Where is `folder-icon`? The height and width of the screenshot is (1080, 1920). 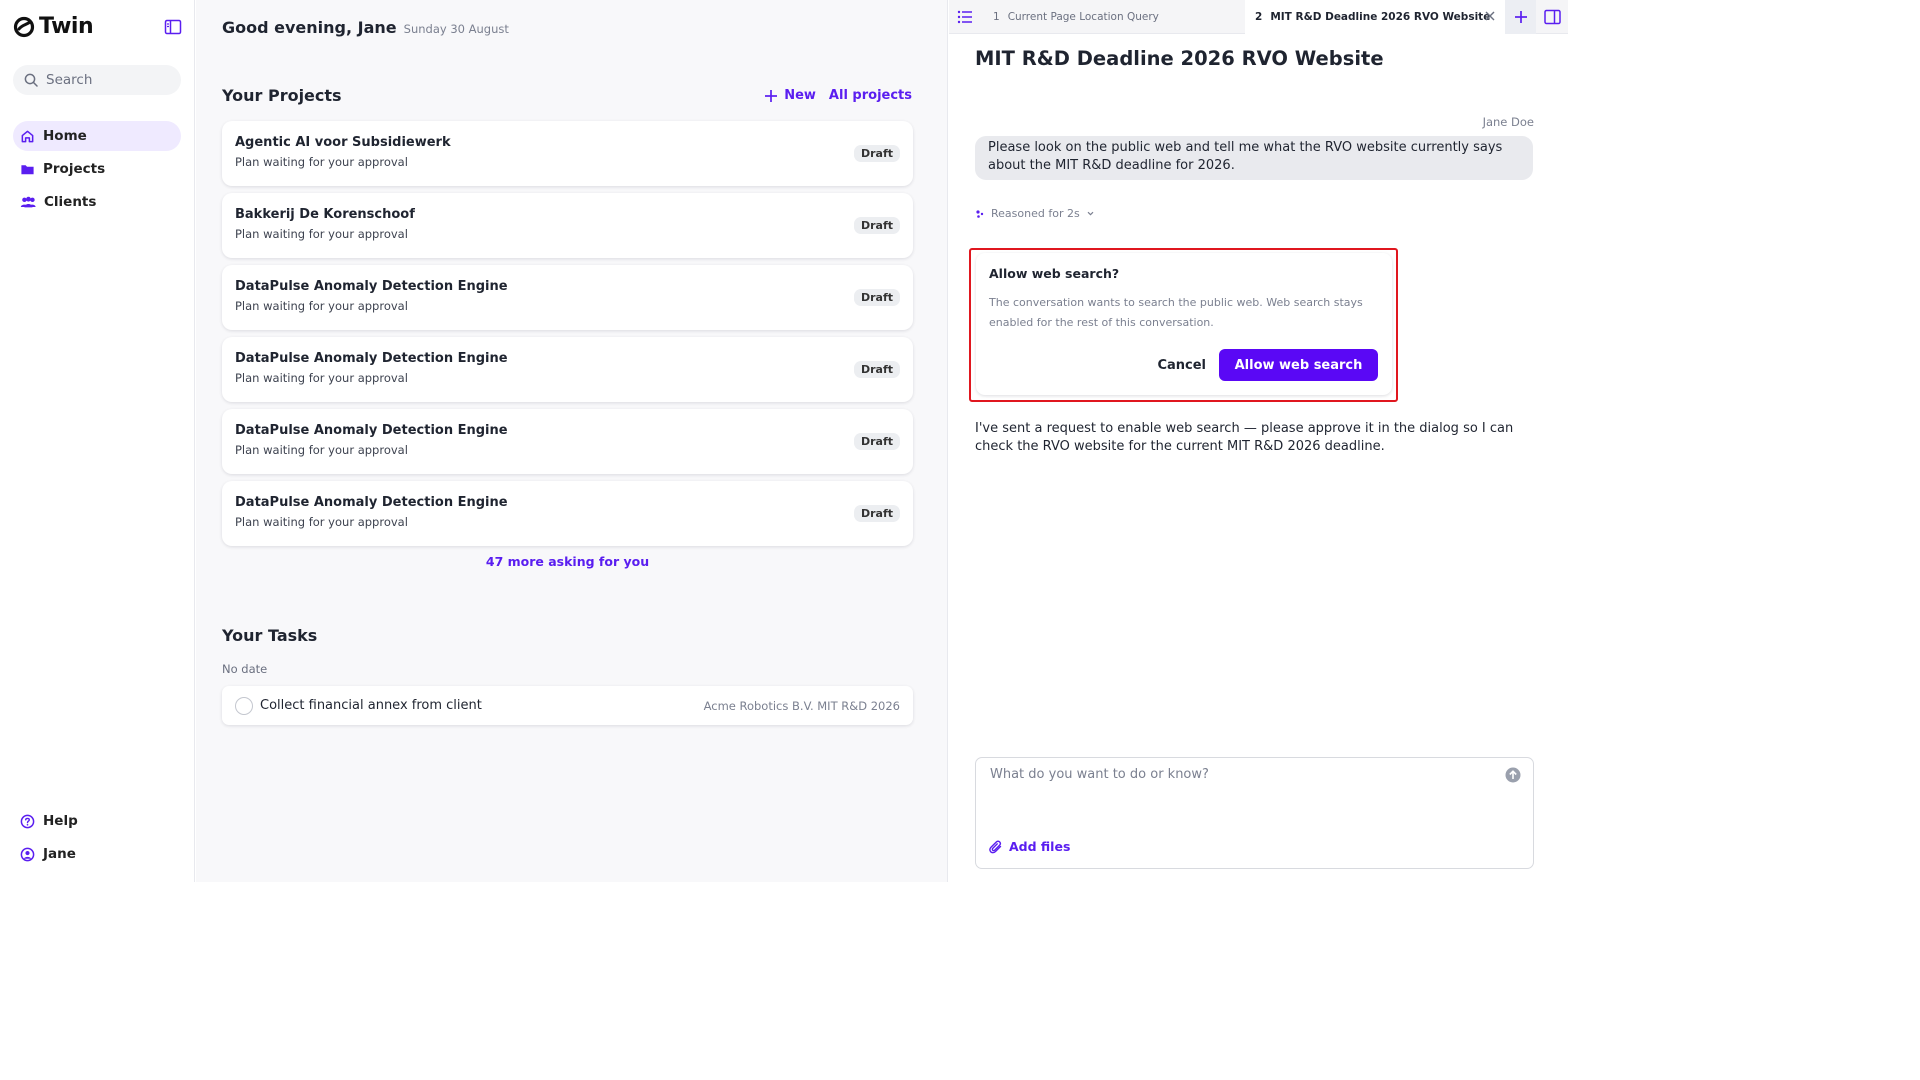 folder-icon is located at coordinates (27, 169).